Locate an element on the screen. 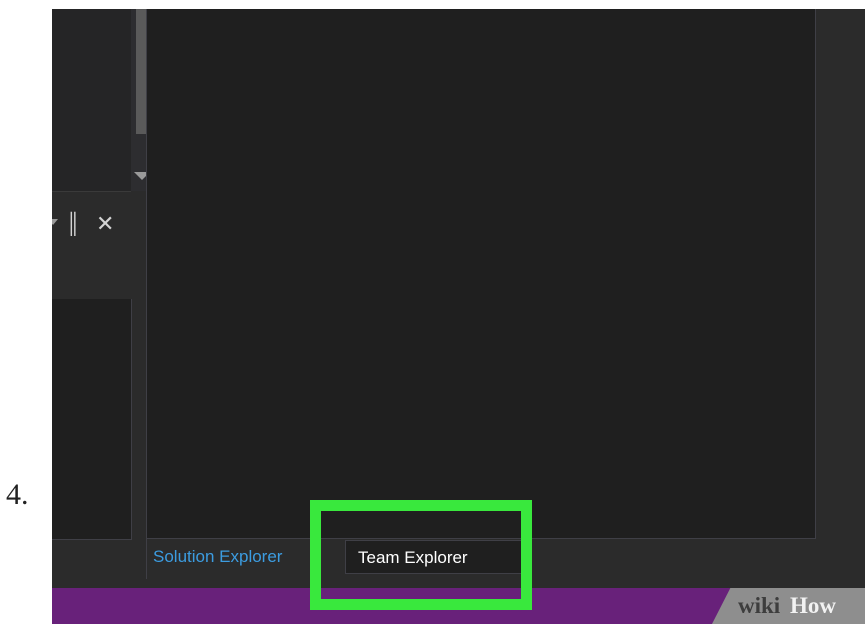 This screenshot has height=624, width=865. tool-panel-header is located at coordinates (91, 246).